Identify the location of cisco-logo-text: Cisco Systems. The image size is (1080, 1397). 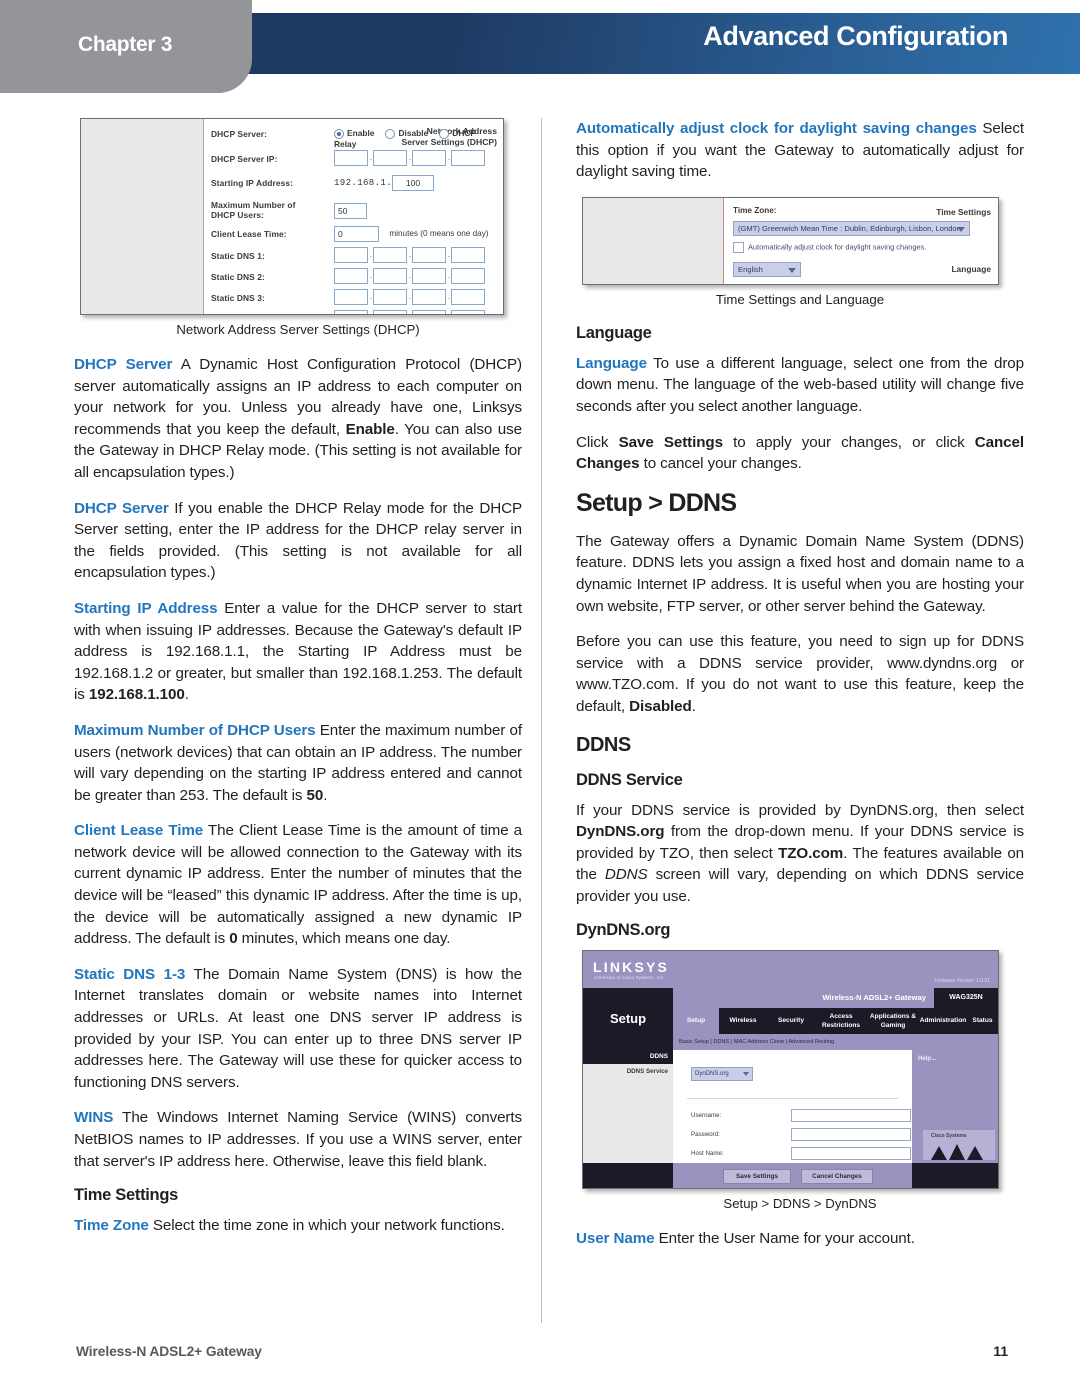
(949, 1136).